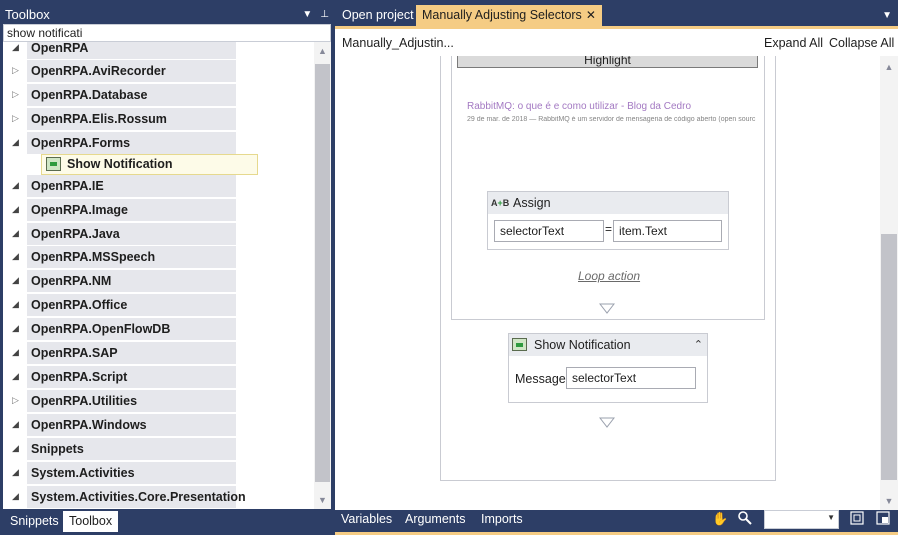 The height and width of the screenshot is (535, 898). I want to click on tab-toolbox: Toolbox, so click(91, 521).